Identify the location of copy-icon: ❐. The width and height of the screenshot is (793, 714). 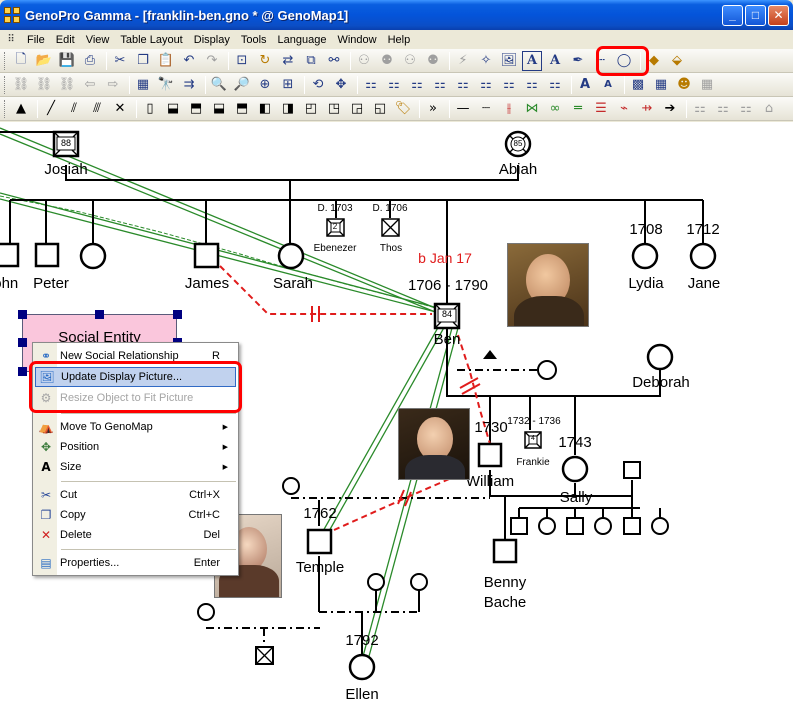
(143, 61).